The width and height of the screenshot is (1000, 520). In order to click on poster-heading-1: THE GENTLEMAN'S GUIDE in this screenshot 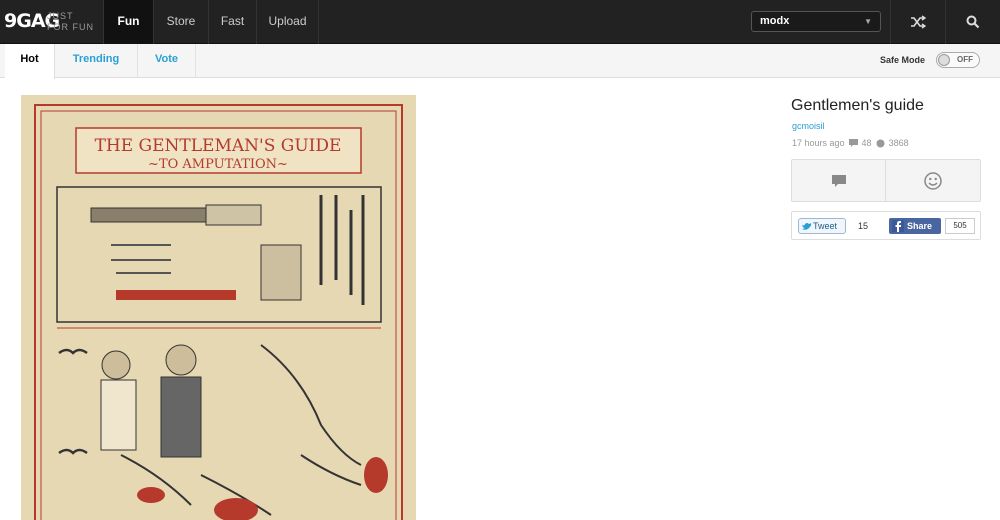, I will do `click(218, 146)`.